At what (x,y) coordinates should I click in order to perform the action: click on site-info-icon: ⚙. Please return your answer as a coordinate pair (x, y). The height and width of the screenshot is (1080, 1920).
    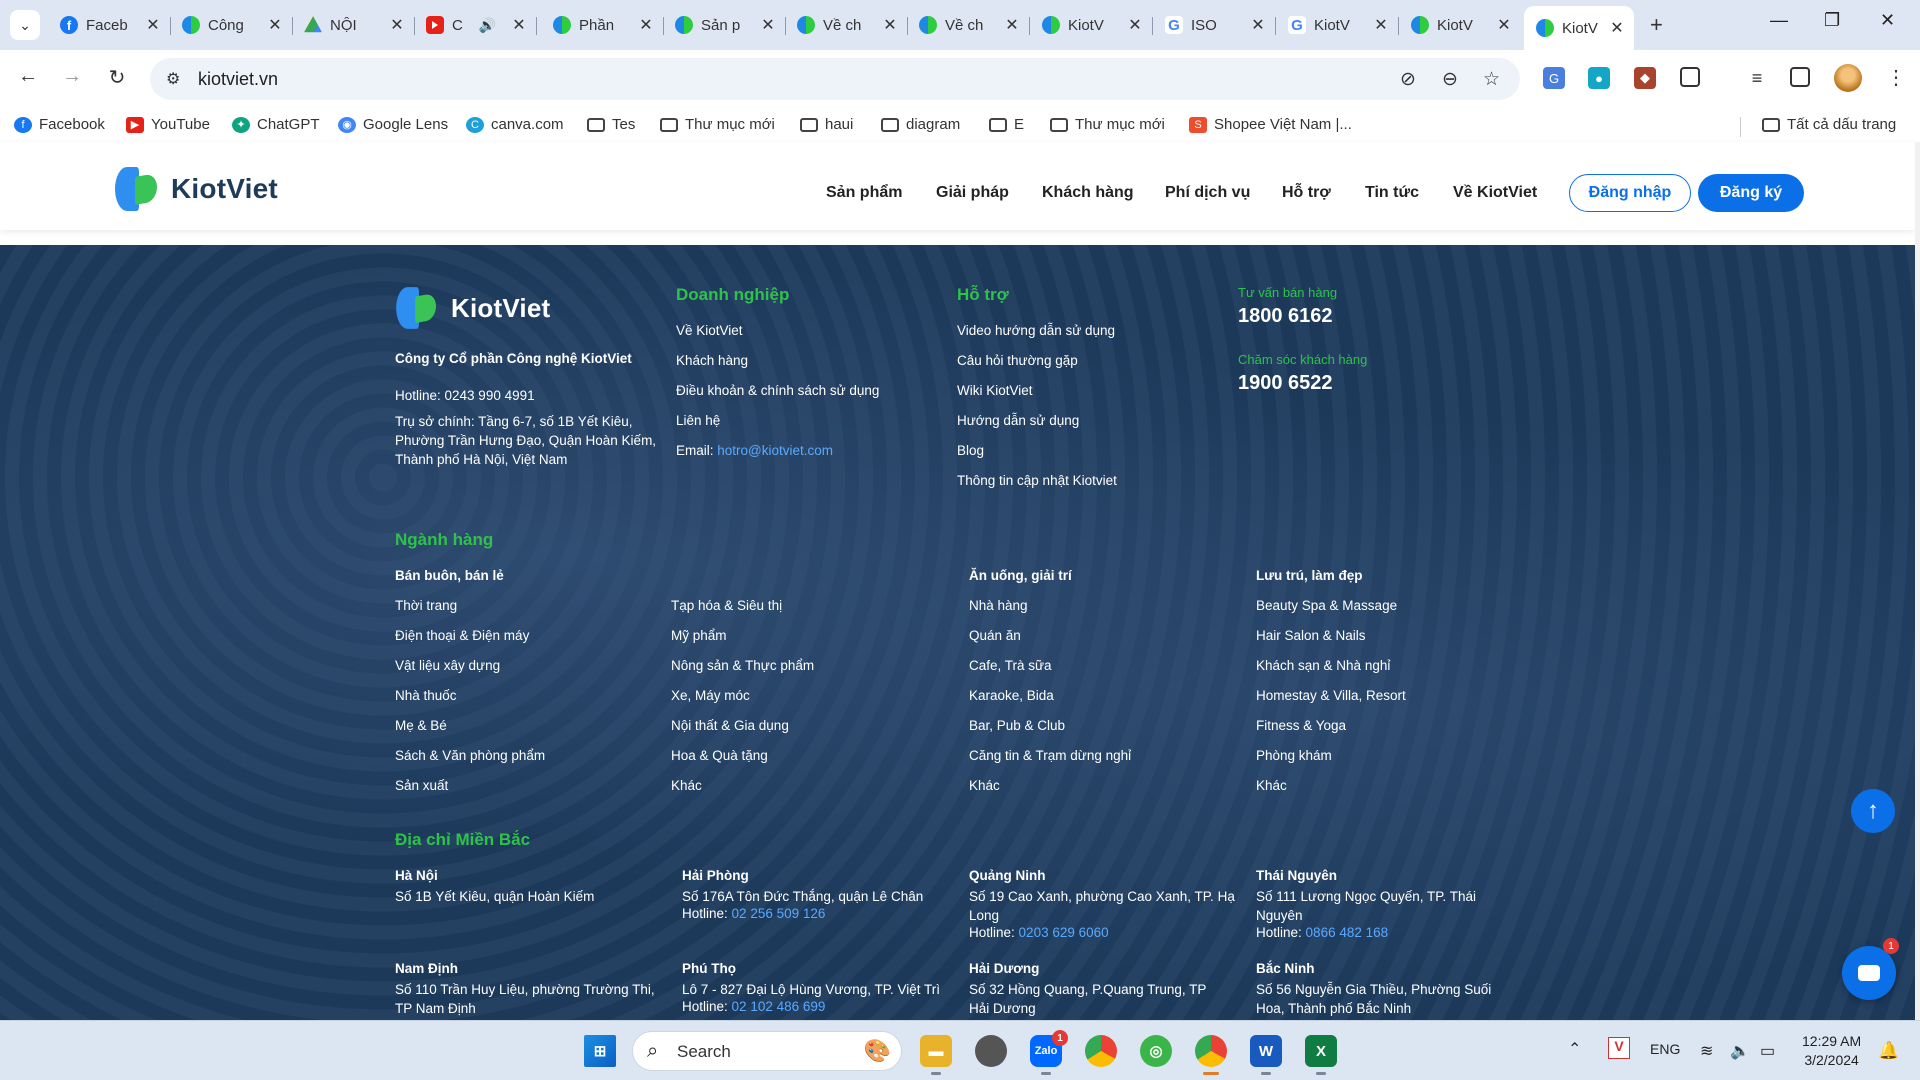
    Looking at the image, I should click on (176, 79).